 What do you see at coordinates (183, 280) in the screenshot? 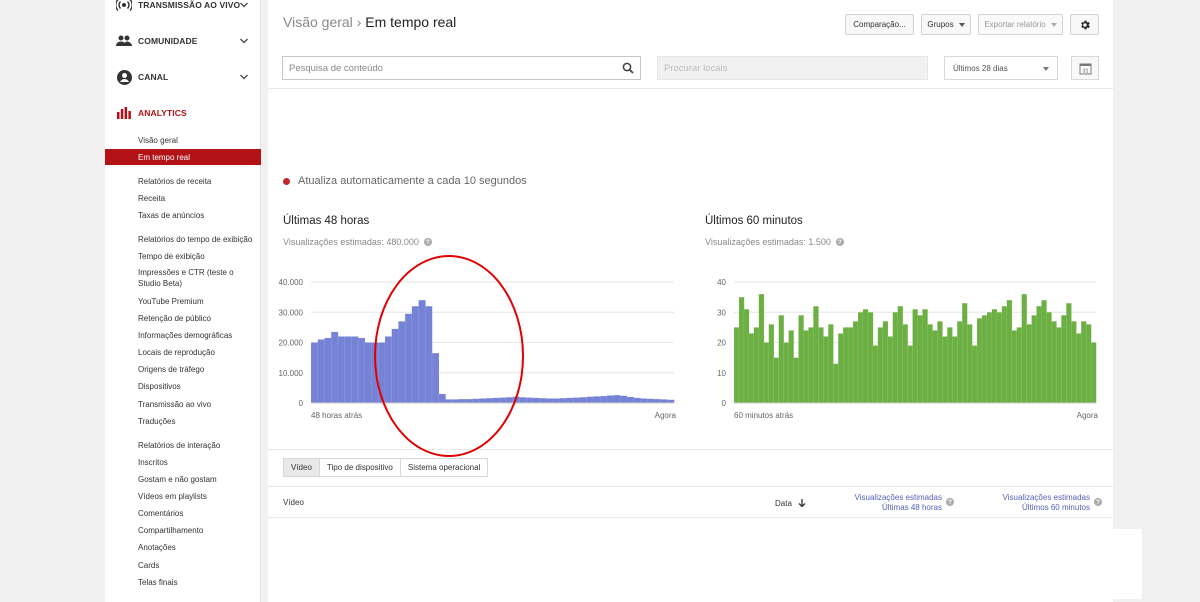
I see `sidebar-item-impressions-ctr: Impressões e CTR (teste o Studio Beta)` at bounding box center [183, 280].